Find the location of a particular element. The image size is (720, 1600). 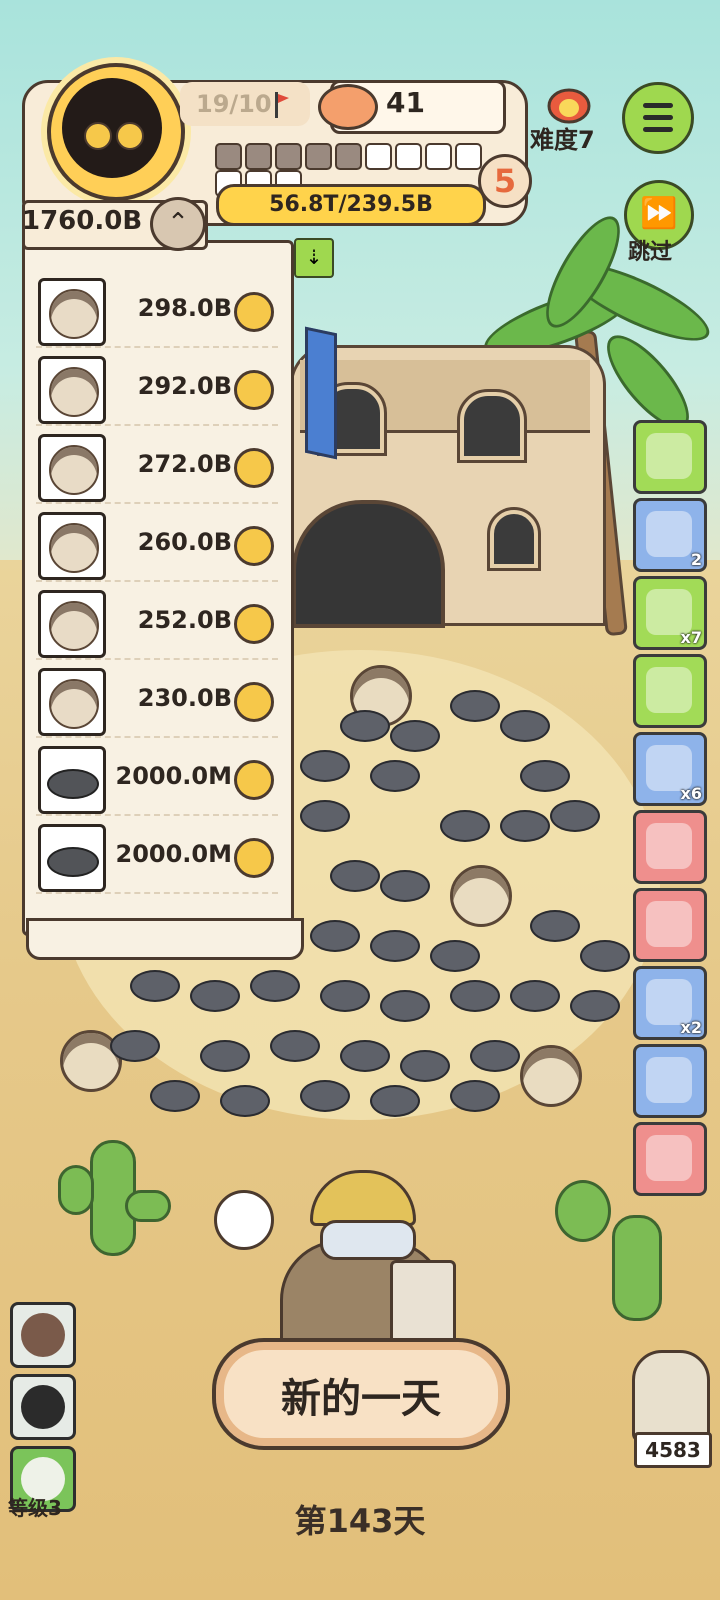

list-item: 230.0B is located at coordinates (157, 702).